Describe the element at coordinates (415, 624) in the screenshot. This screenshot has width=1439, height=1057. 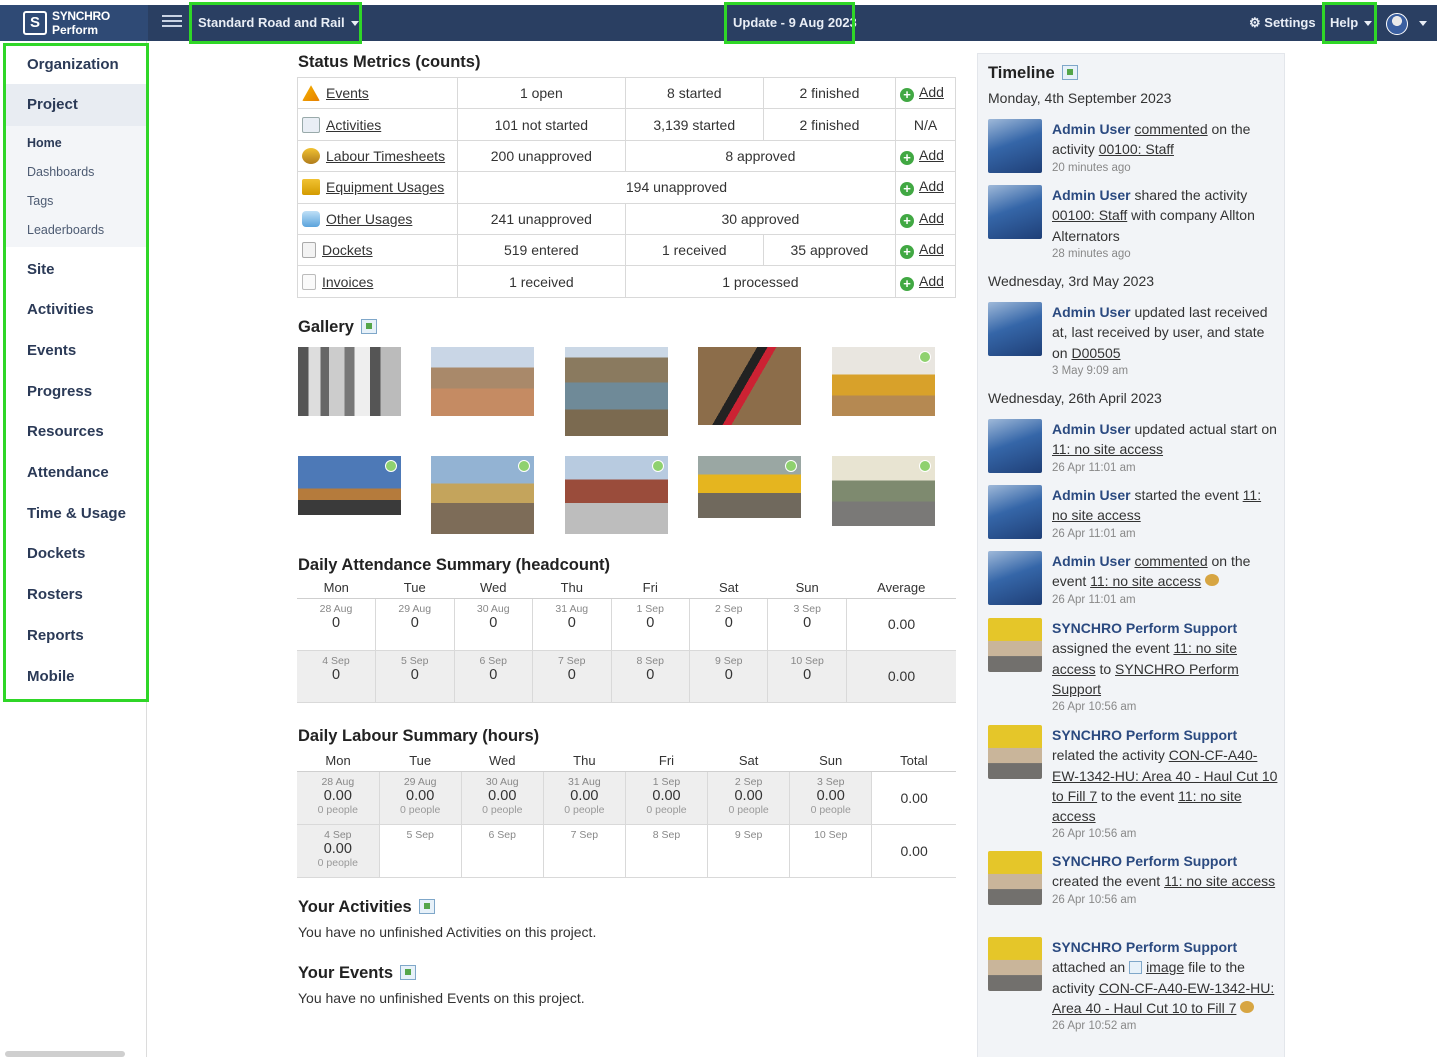
I see `day-cell: 29 Aug 0` at that location.